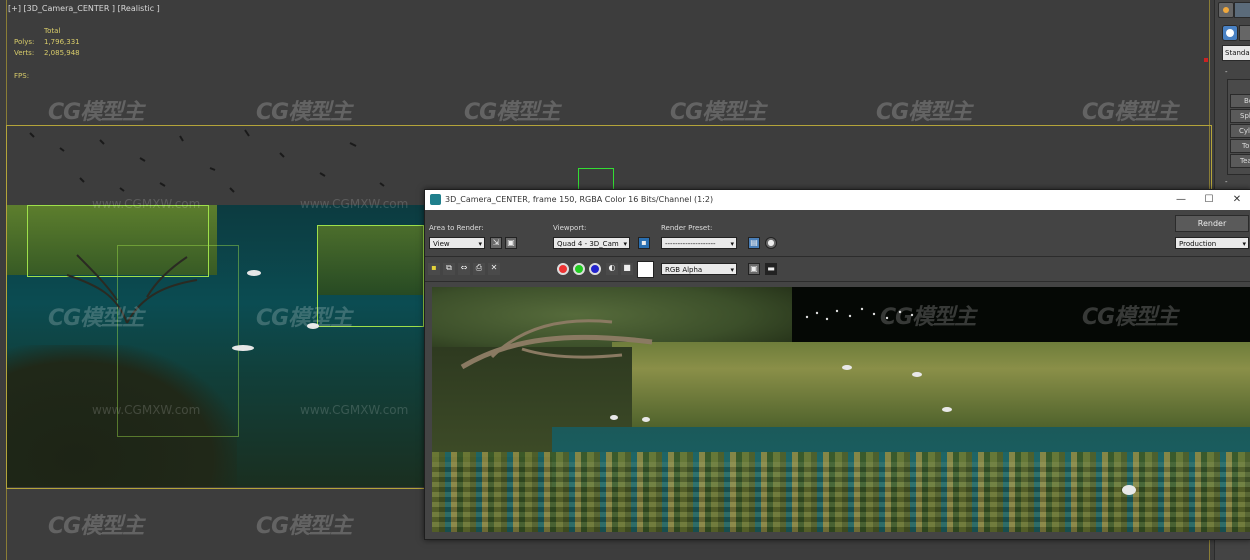 Image resolution: width=1250 pixels, height=560 pixels. I want to click on sphere-button: Sph, so click(1240, 116).